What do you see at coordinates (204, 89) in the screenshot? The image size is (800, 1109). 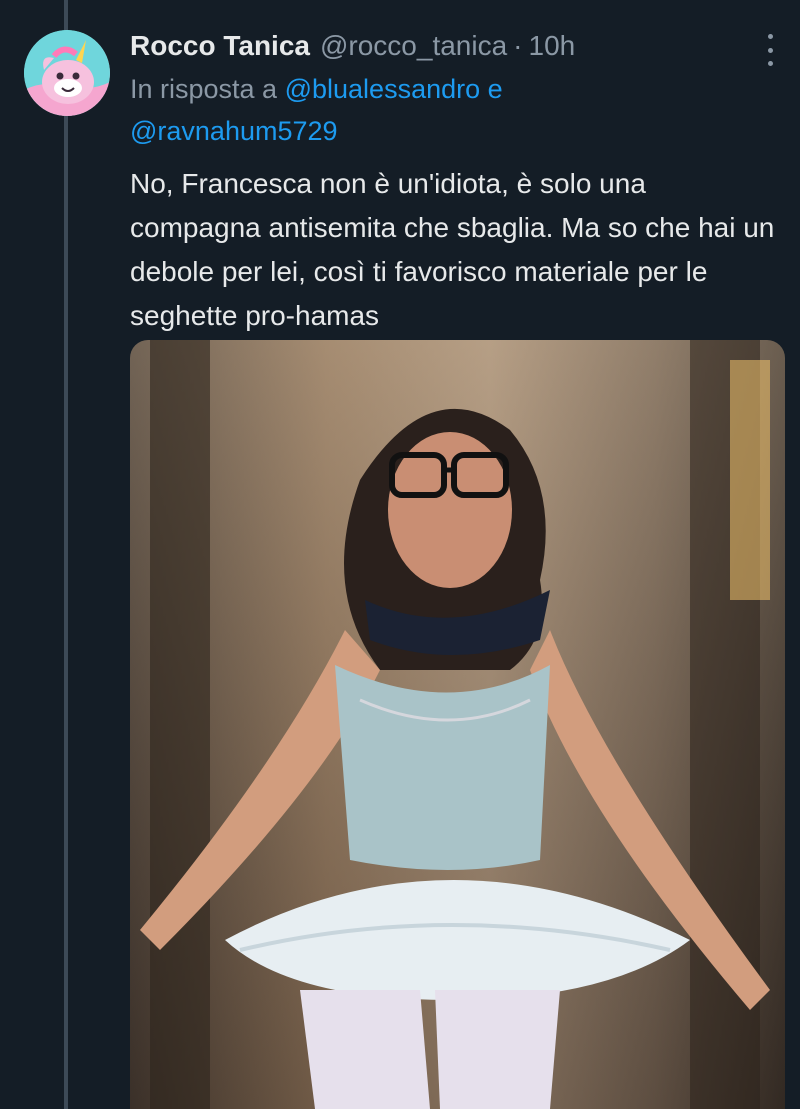 I see `reply-prefix: In risposta a` at bounding box center [204, 89].